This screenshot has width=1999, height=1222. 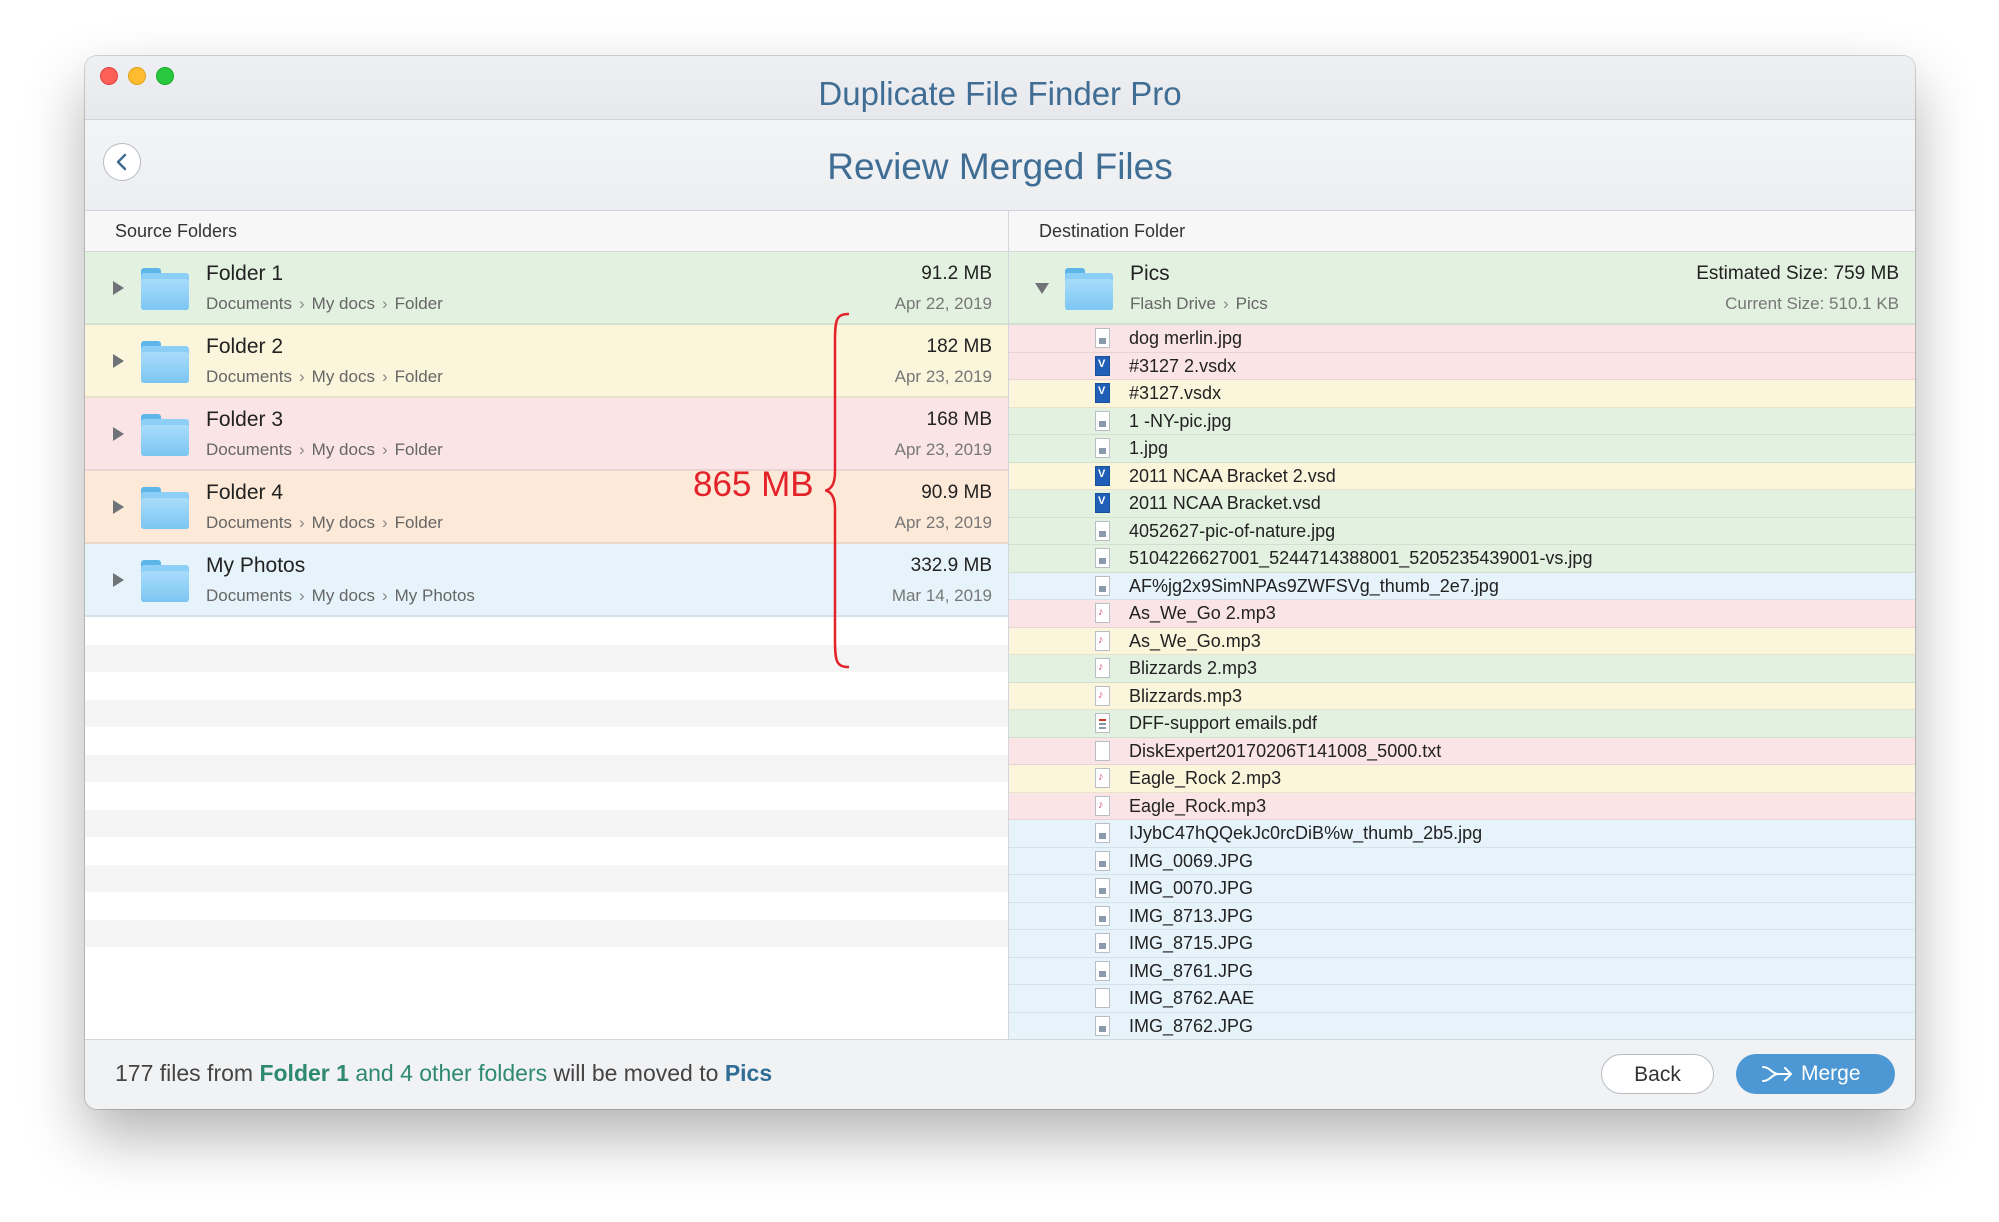 What do you see at coordinates (245, 492) in the screenshot?
I see `folder-name: Folder 4` at bounding box center [245, 492].